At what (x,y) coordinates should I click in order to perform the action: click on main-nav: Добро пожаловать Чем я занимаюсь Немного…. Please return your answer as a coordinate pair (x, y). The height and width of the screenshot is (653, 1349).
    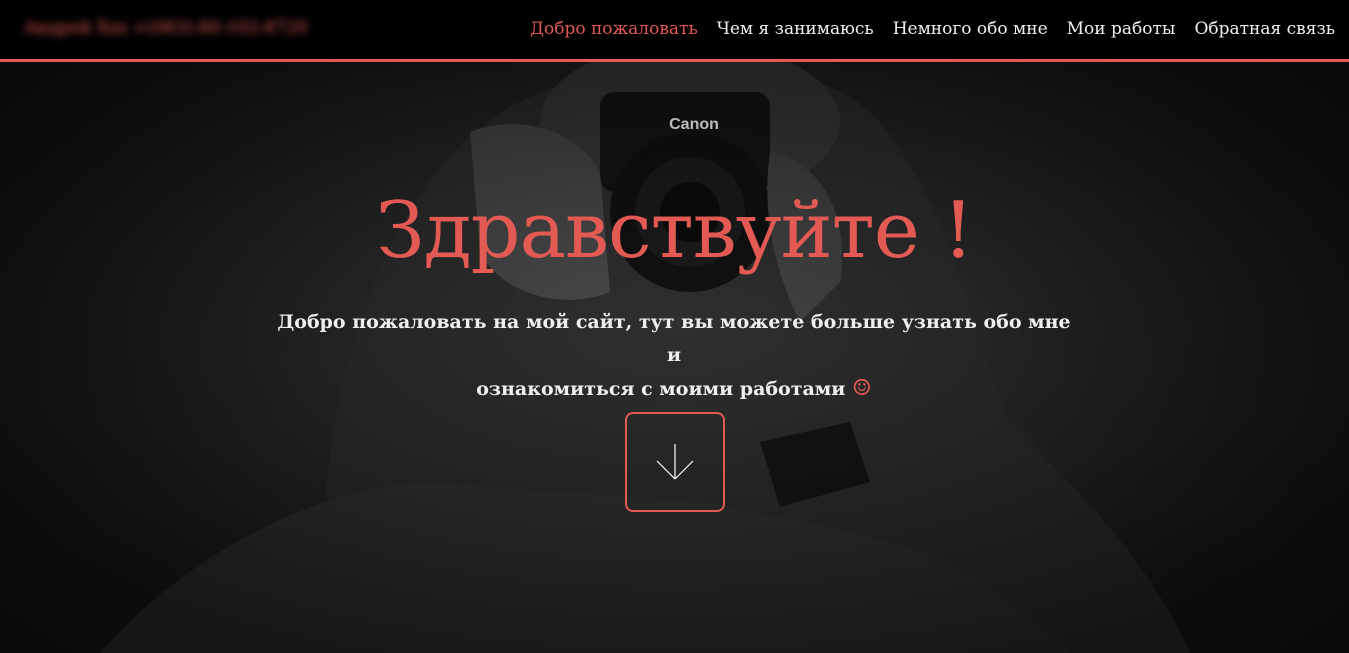
    Looking at the image, I should click on (932, 29).